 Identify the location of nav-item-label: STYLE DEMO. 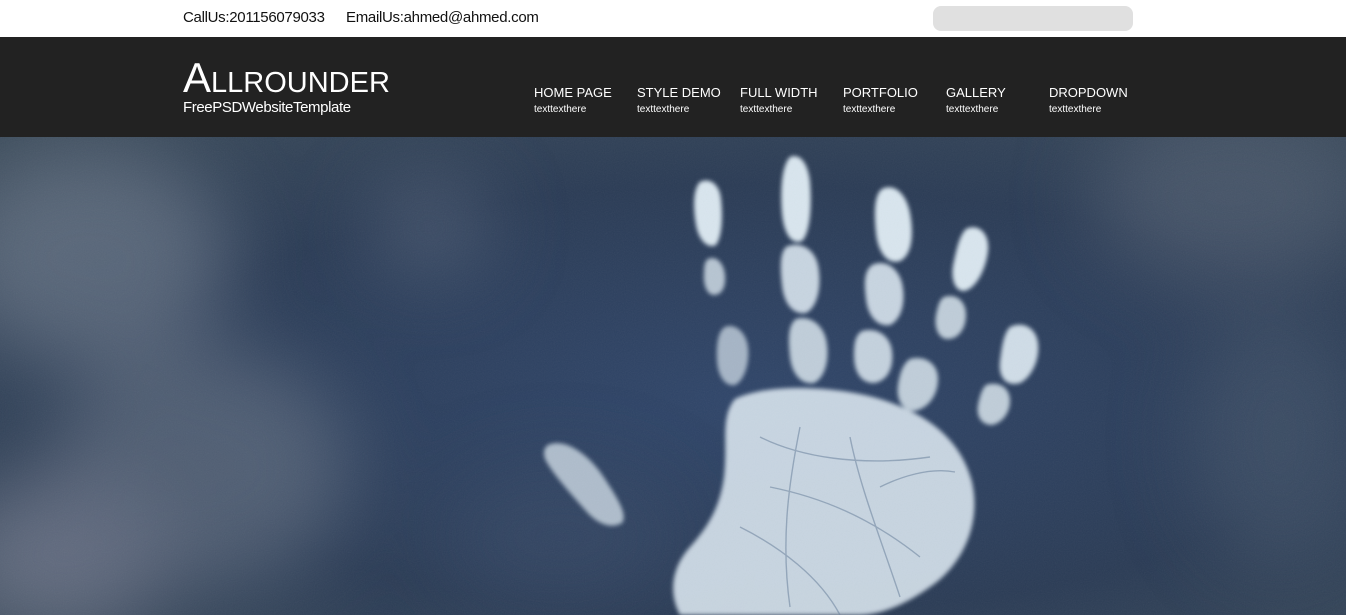
(679, 92).